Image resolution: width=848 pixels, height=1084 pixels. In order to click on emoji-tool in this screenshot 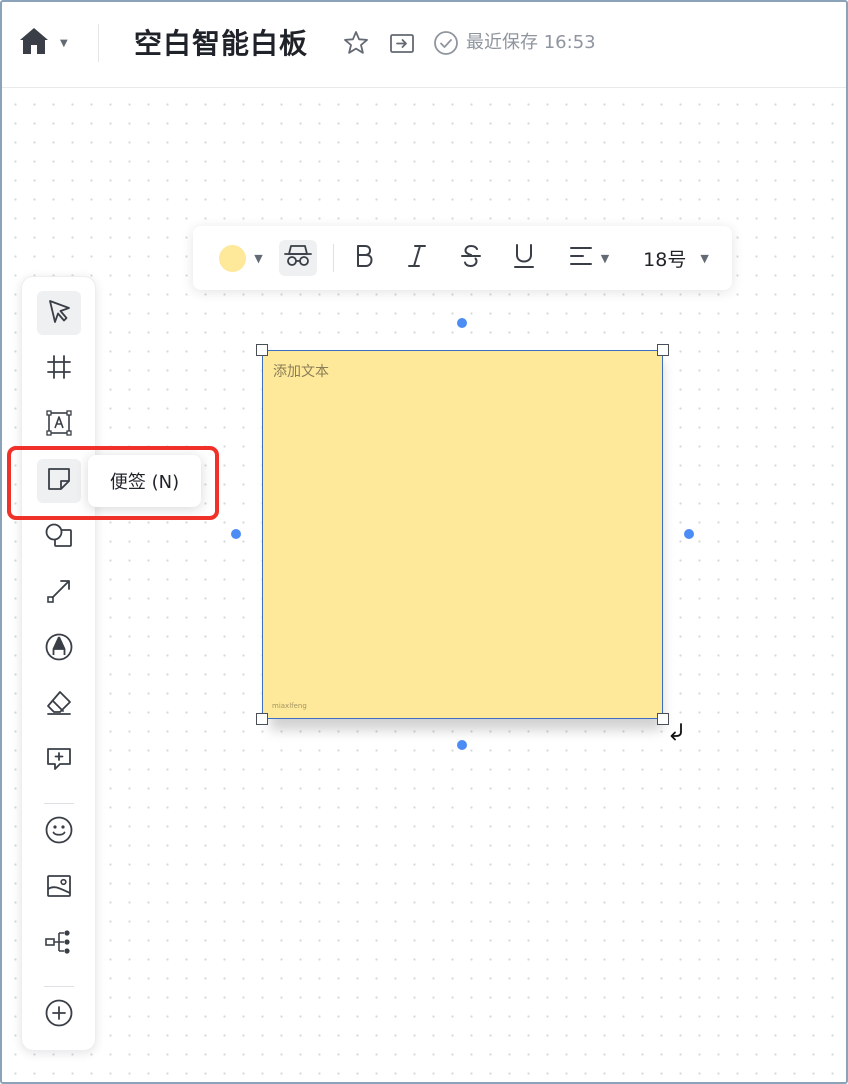, I will do `click(59, 832)`.